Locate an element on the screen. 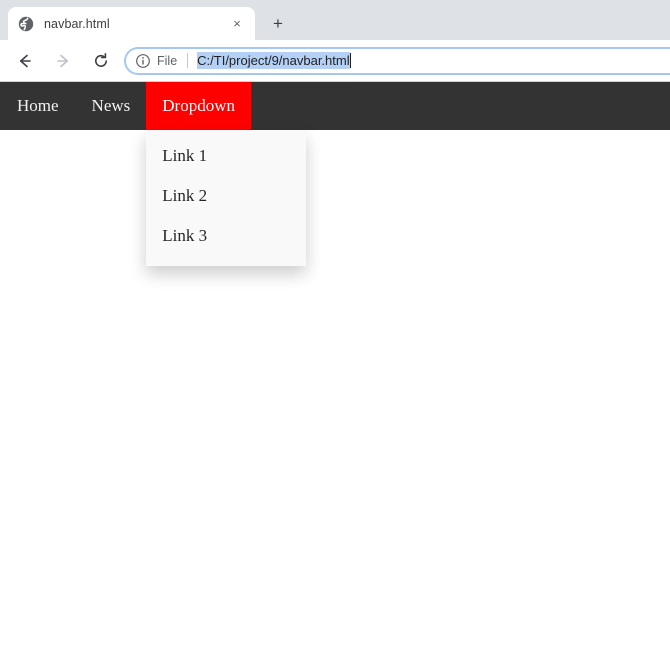 The width and height of the screenshot is (670, 670). nav-item-home: Home is located at coordinates (38, 106).